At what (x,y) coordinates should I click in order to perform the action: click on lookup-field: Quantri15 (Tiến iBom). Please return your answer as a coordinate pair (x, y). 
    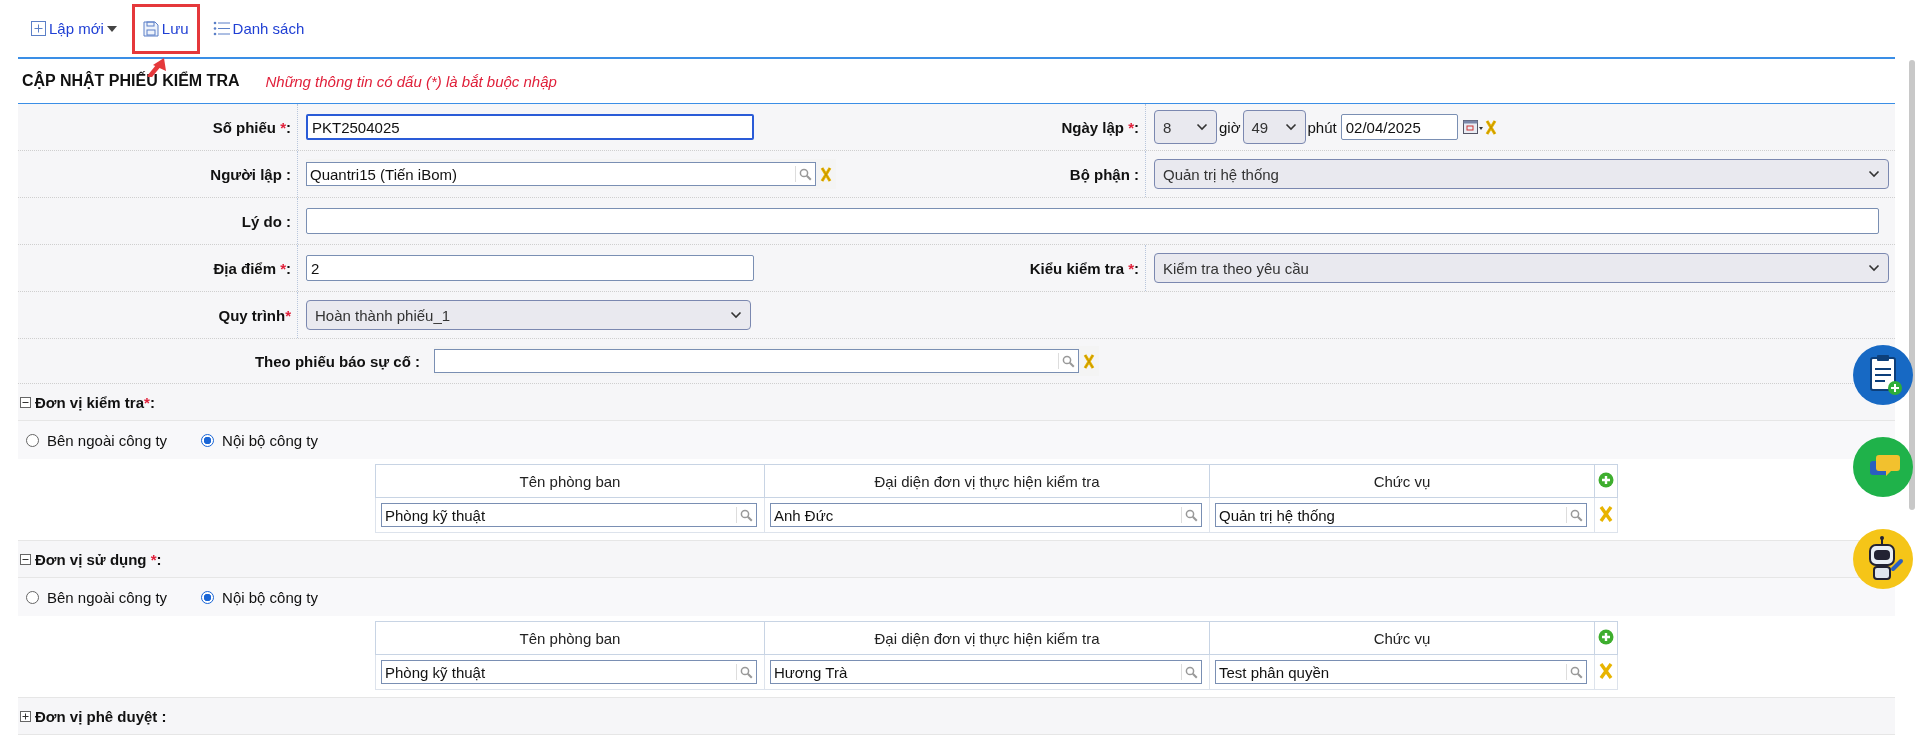
    Looking at the image, I should click on (561, 174).